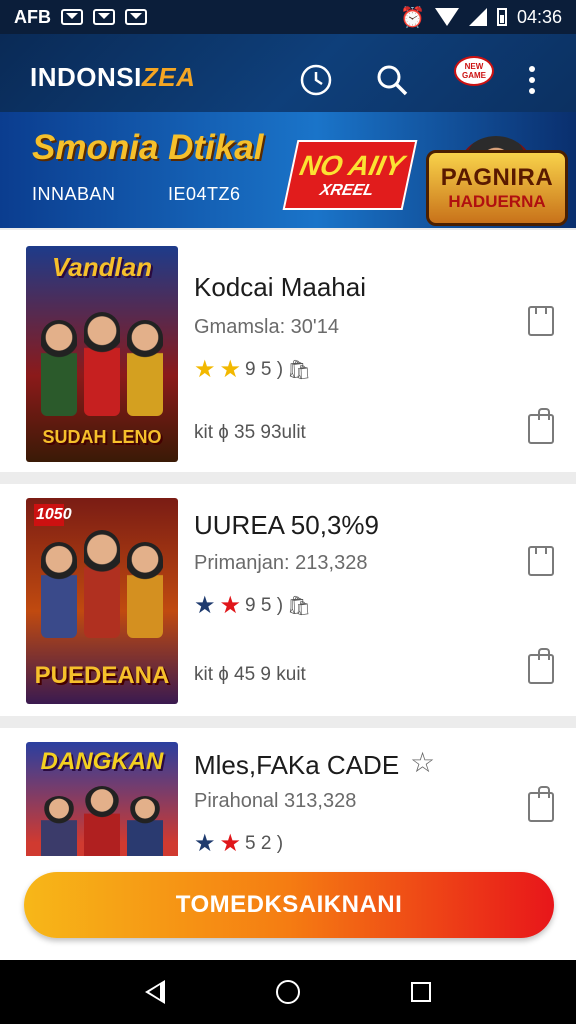 Image resolution: width=576 pixels, height=1024 pixels. I want to click on message-icon, so click(136, 17).